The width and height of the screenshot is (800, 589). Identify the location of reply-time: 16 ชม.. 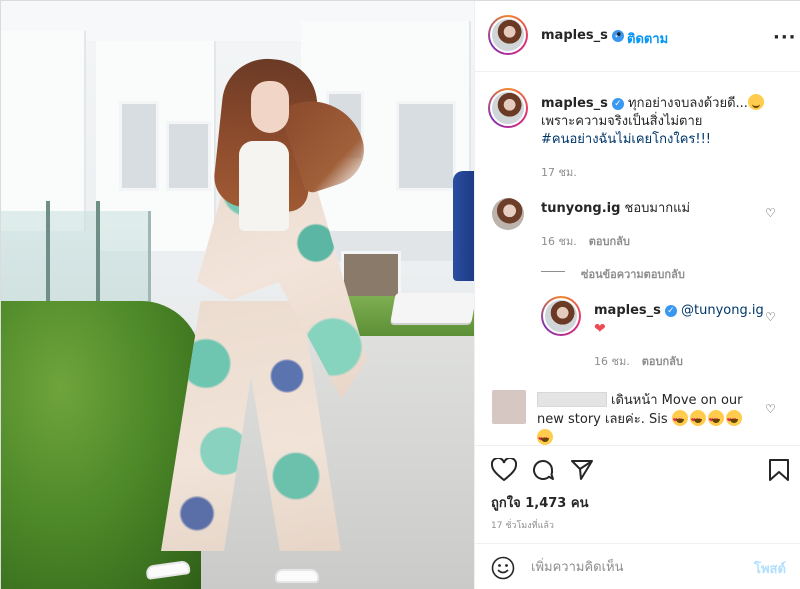
(612, 361).